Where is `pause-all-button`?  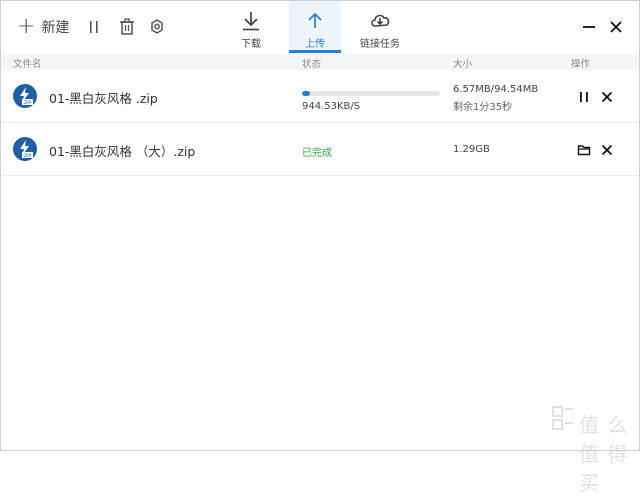
pause-all-button is located at coordinates (94, 27).